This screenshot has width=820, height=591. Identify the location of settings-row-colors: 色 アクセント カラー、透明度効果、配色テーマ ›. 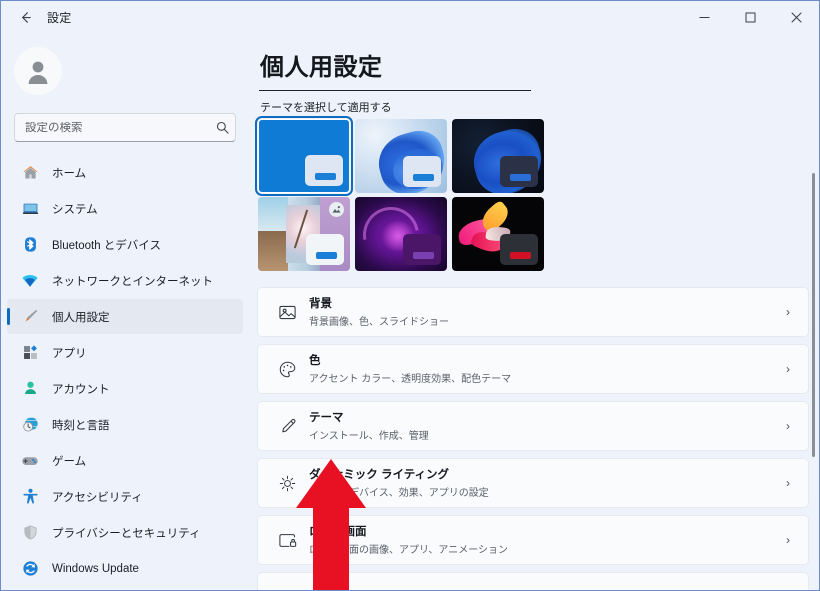
(533, 369).